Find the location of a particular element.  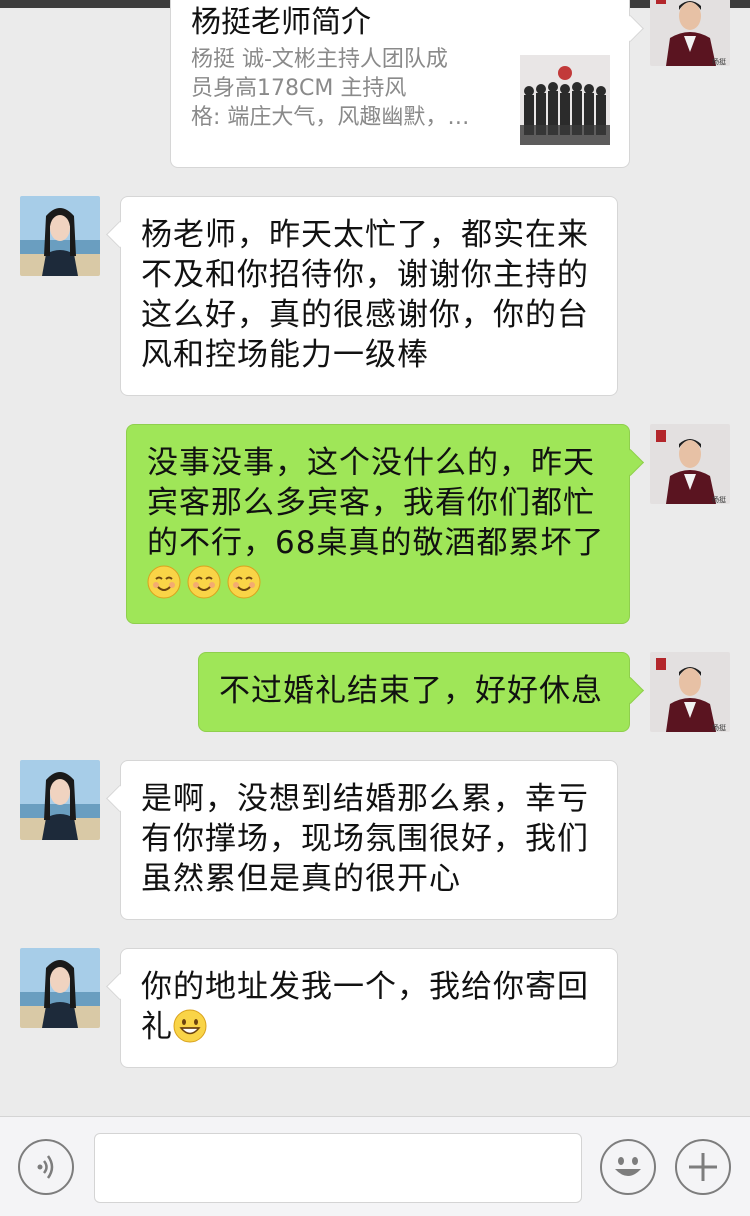

voice-button is located at coordinates (46, 1167).